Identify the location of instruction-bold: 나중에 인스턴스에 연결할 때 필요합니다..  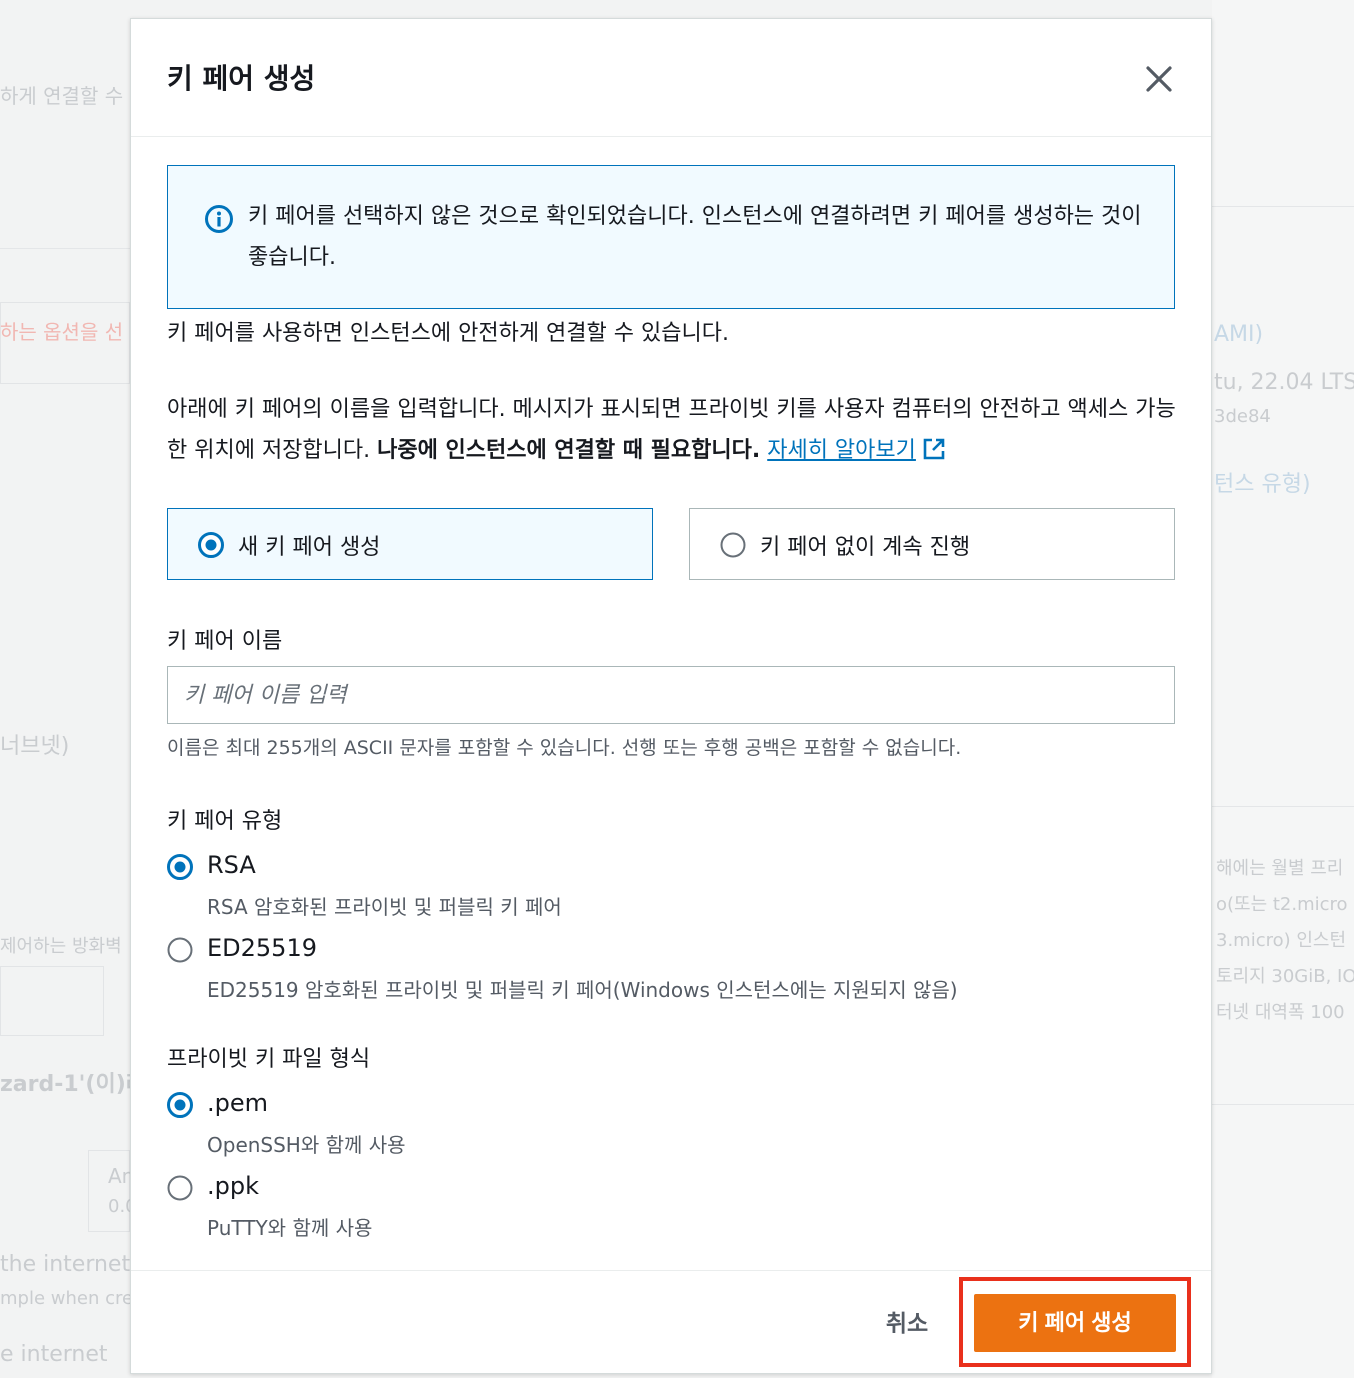
(569, 450).